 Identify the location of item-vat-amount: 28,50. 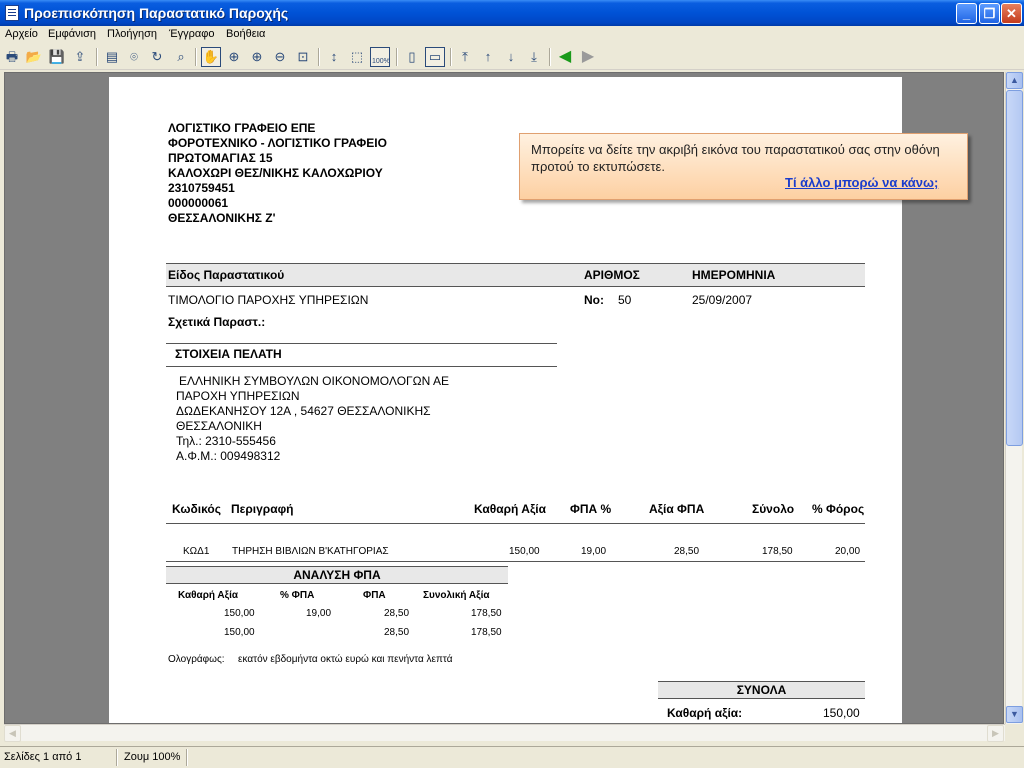
(687, 551).